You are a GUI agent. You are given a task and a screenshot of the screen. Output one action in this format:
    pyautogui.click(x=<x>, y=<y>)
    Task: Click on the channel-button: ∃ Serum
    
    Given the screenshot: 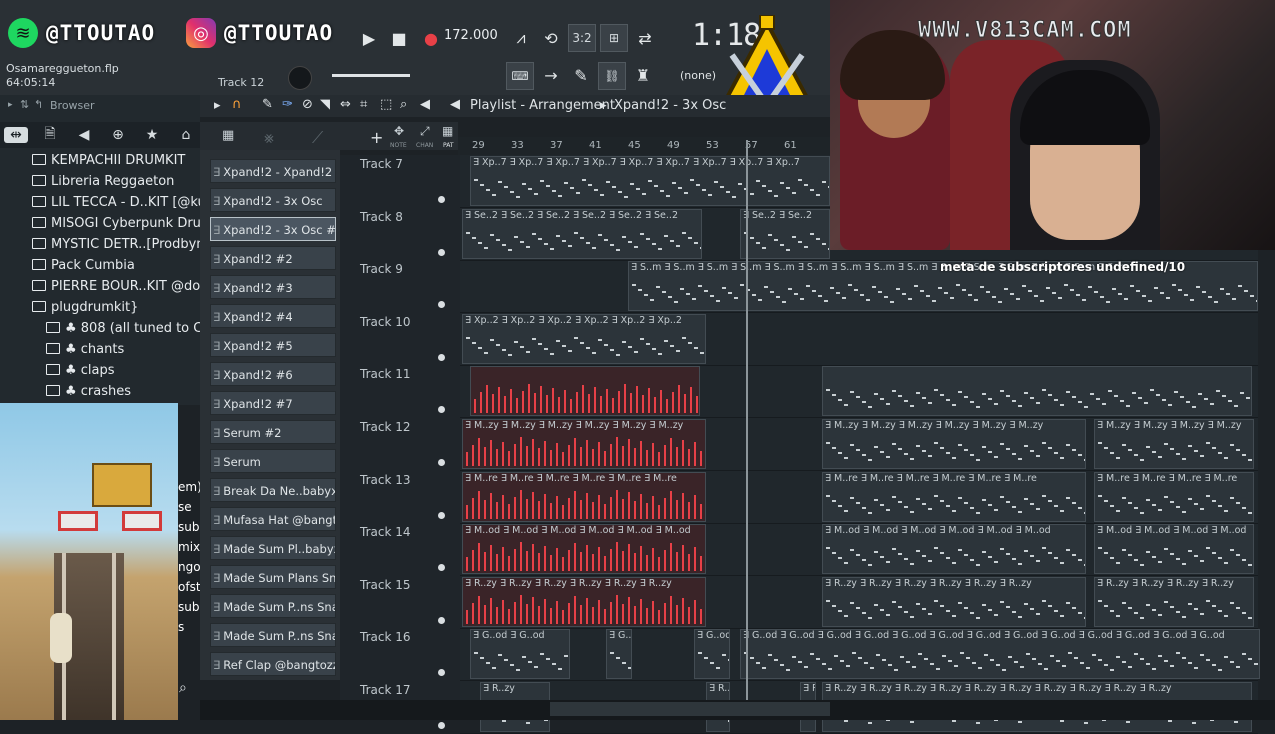 What is the action you would take?
    pyautogui.click(x=273, y=461)
    